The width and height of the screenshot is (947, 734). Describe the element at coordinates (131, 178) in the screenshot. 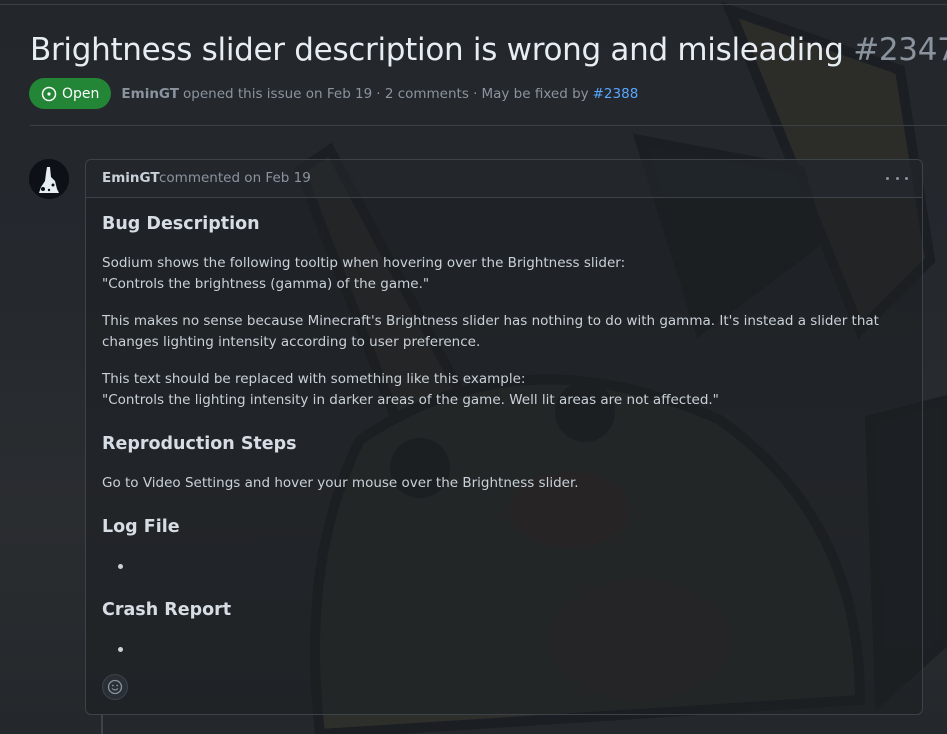

I see `comment-author-link: EminGT` at that location.